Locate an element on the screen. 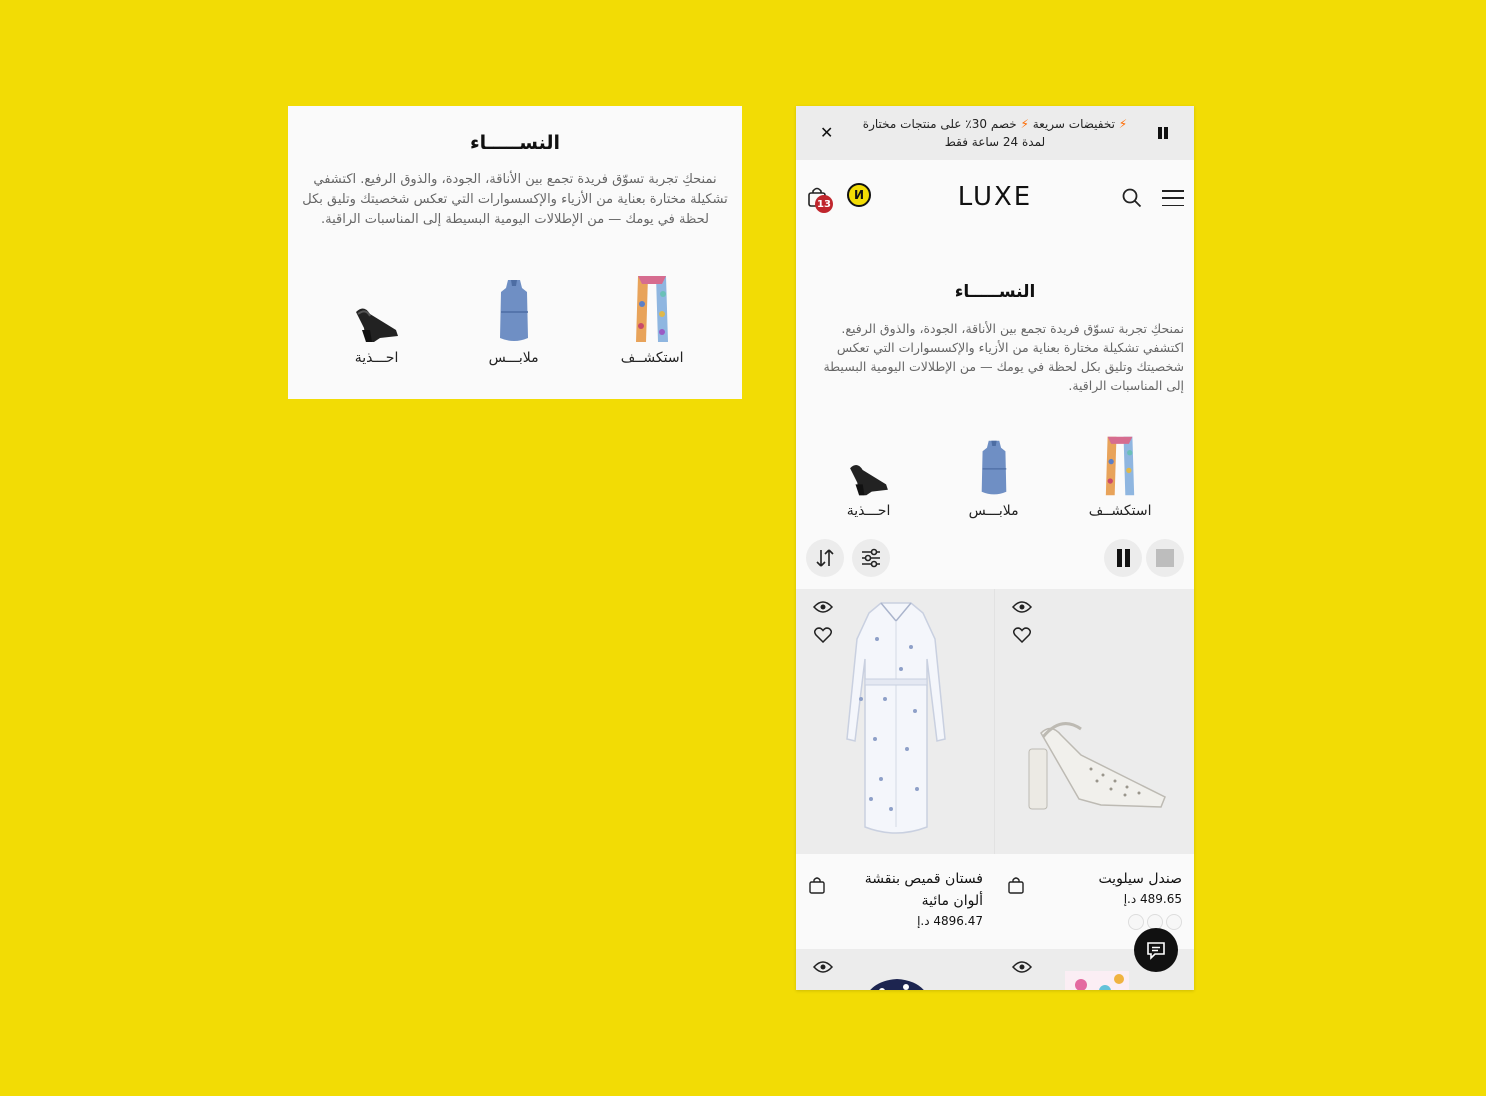 The width and height of the screenshot is (1486, 1096). product-grid: فستان قميص بنقشة ألوان مائية 4896.47 د.إ is located at coordinates (995, 789).